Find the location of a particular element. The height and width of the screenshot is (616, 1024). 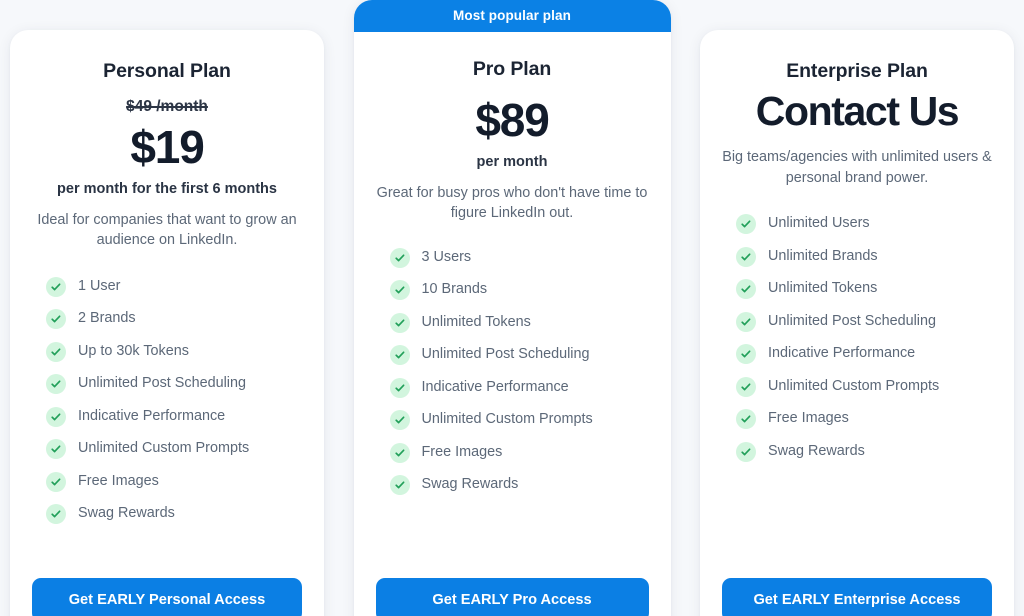

list-item: Up to 30k Tokens is located at coordinates (174, 351).